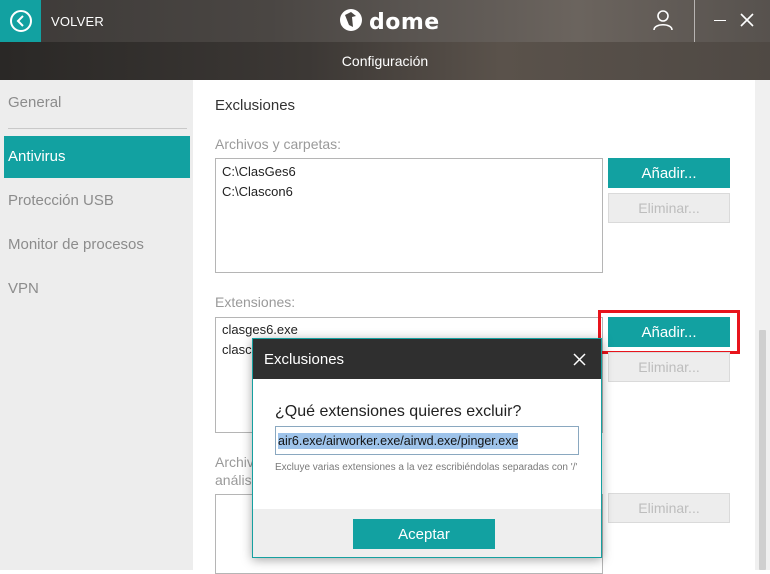  What do you see at coordinates (95, 289) in the screenshot?
I see `sidebar-item-vpn: VPN` at bounding box center [95, 289].